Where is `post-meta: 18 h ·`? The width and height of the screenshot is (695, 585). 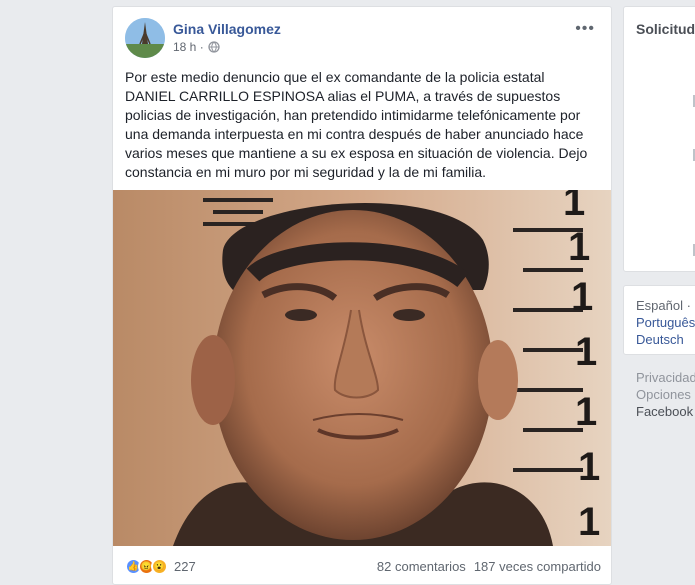 post-meta: 18 h · is located at coordinates (196, 47).